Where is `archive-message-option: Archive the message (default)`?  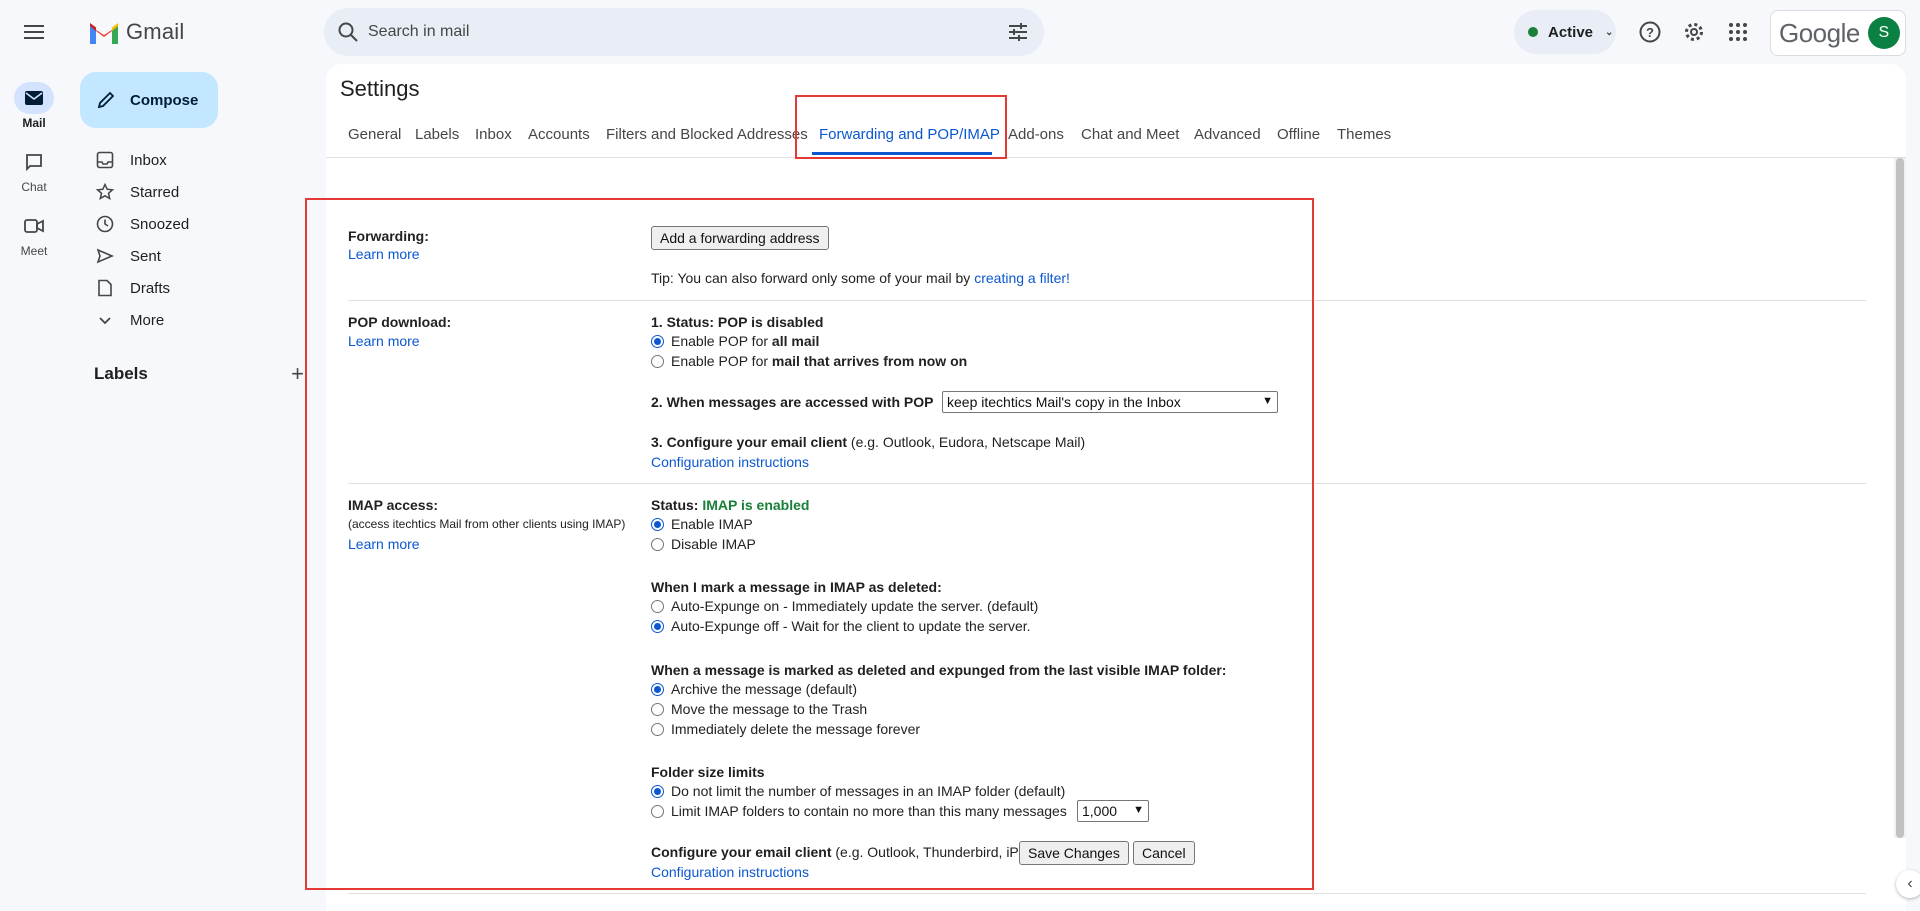 archive-message-option: Archive the message (default) is located at coordinates (754, 689).